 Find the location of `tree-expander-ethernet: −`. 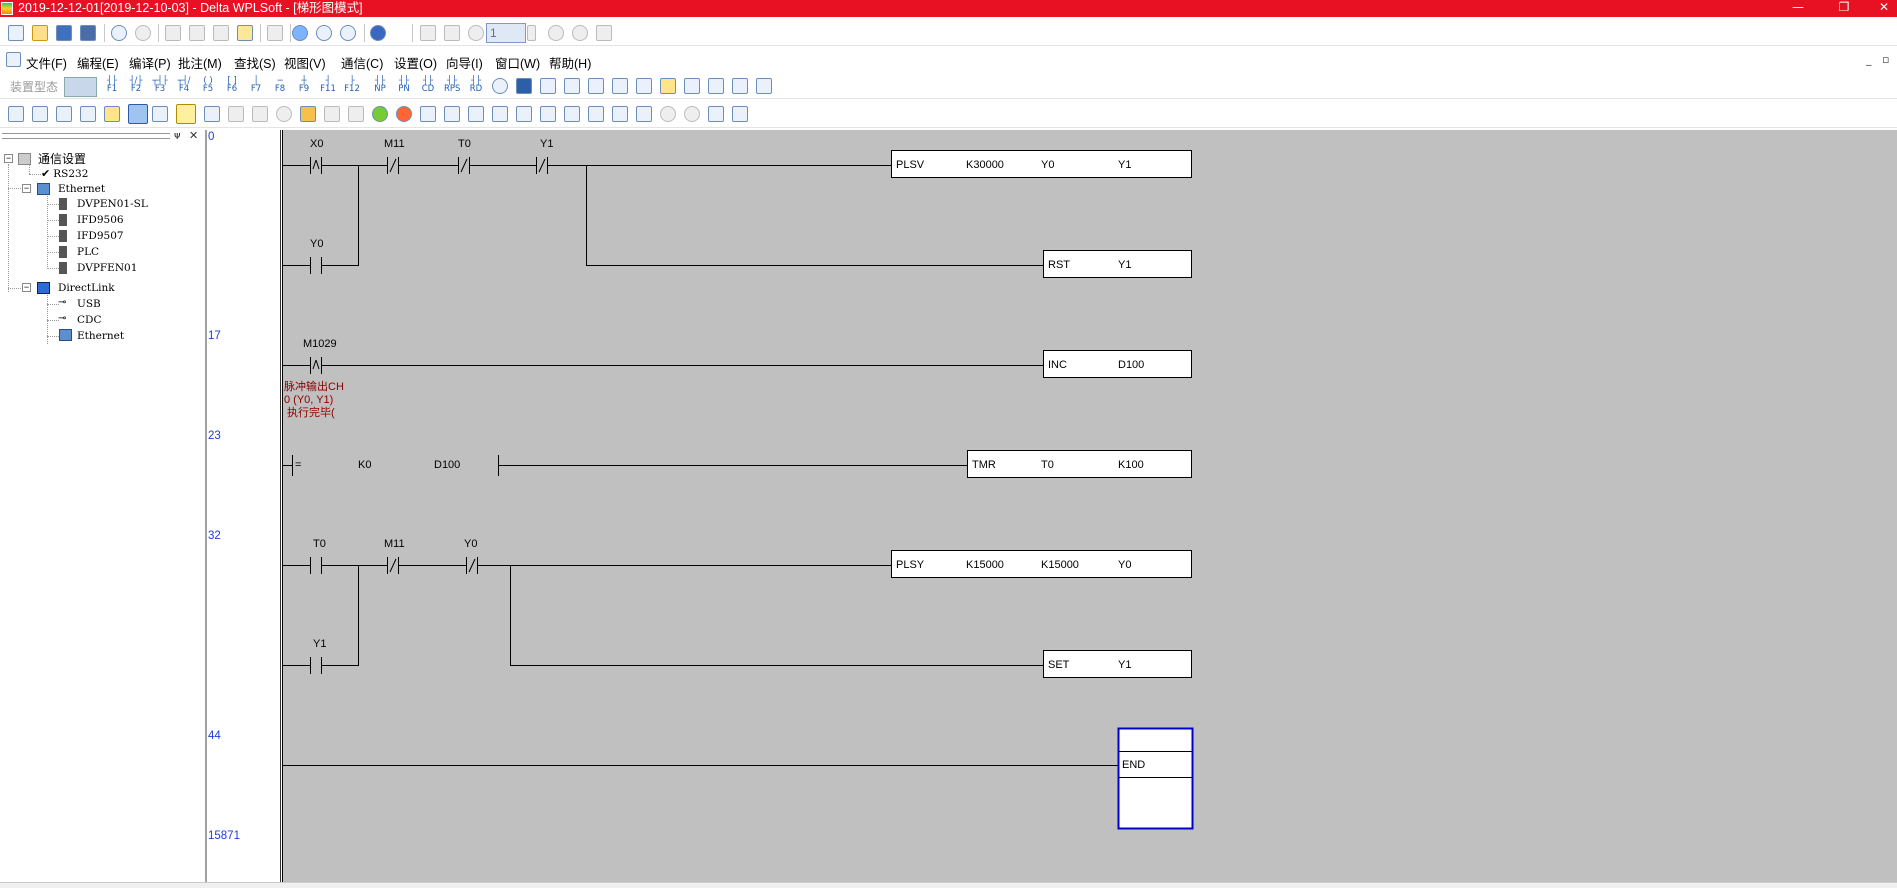

tree-expander-ethernet: − is located at coordinates (26, 188).